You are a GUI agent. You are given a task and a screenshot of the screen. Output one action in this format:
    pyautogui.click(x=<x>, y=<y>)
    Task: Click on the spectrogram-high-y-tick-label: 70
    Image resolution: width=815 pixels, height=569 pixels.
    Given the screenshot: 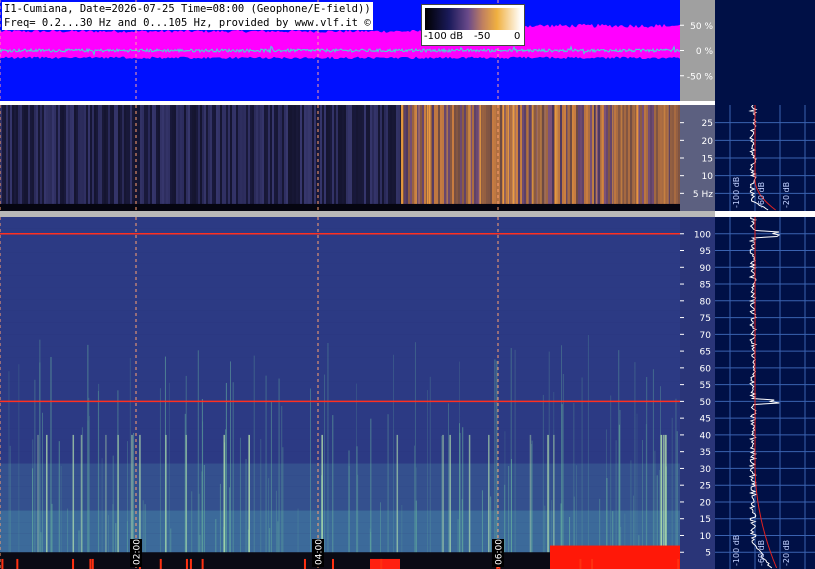 What is the action you would take?
    pyautogui.click(x=706, y=336)
    